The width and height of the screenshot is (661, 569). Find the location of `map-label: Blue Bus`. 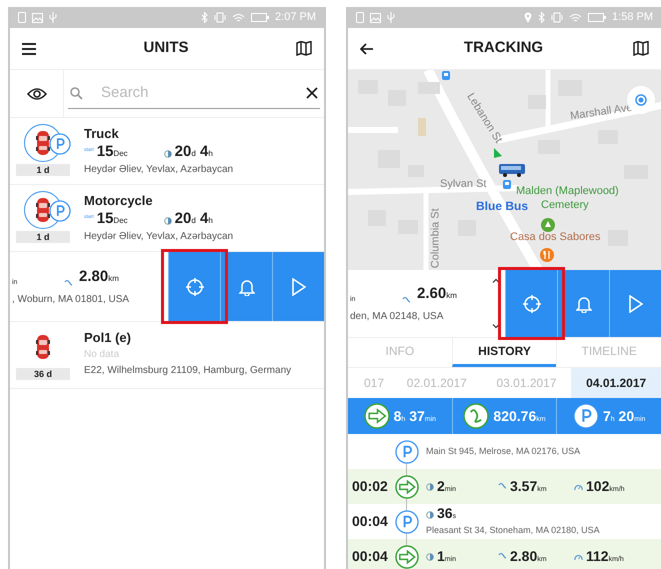

map-label: Blue Bus is located at coordinates (502, 206).